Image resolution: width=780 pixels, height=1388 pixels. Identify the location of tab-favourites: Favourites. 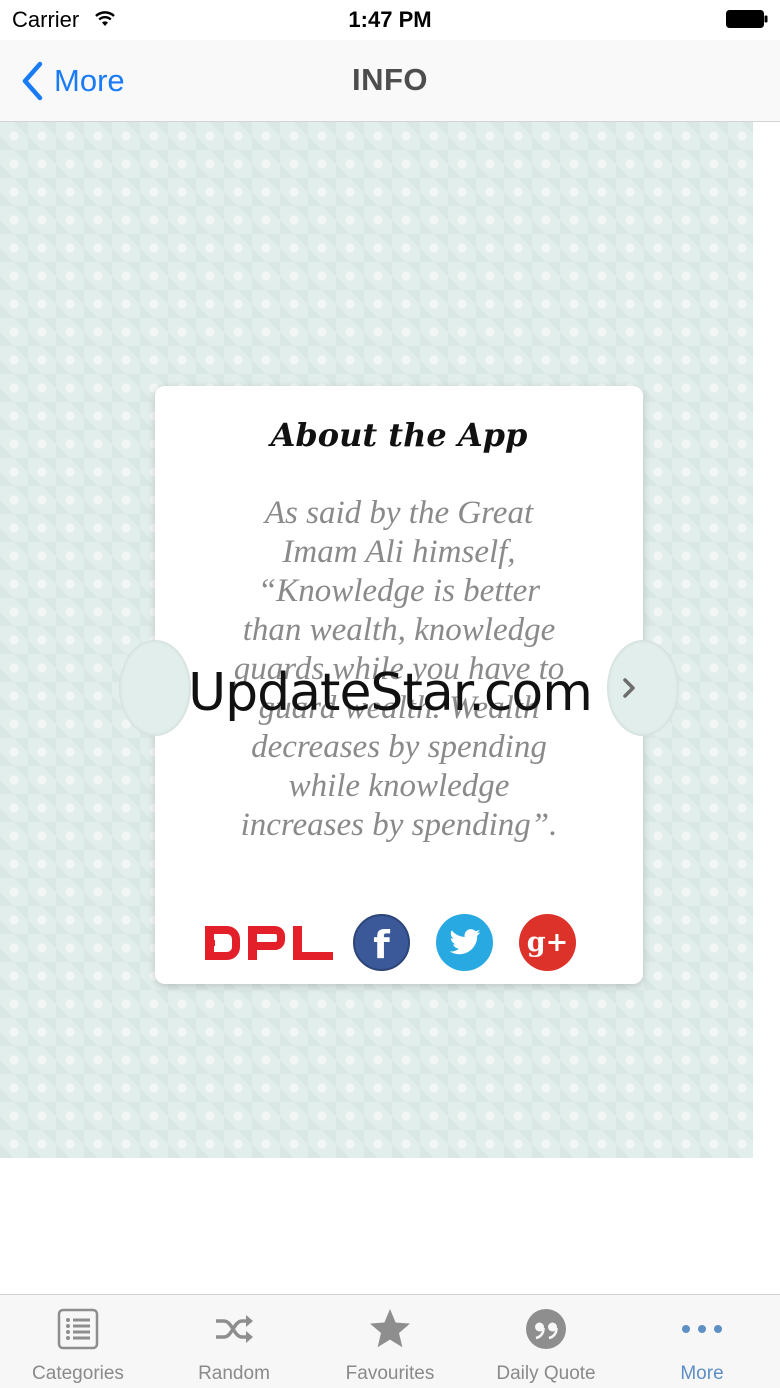
(390, 1341).